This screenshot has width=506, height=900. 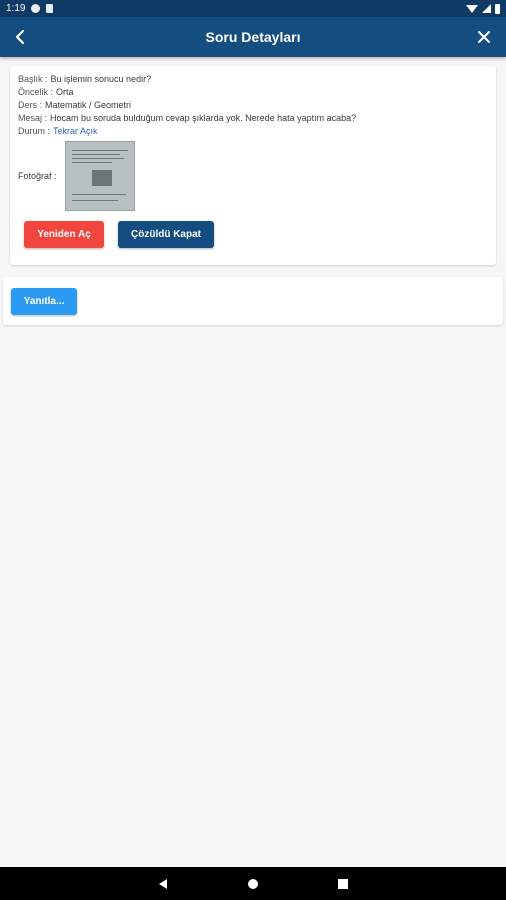 I want to click on chevron-left-icon, so click(x=20, y=37).